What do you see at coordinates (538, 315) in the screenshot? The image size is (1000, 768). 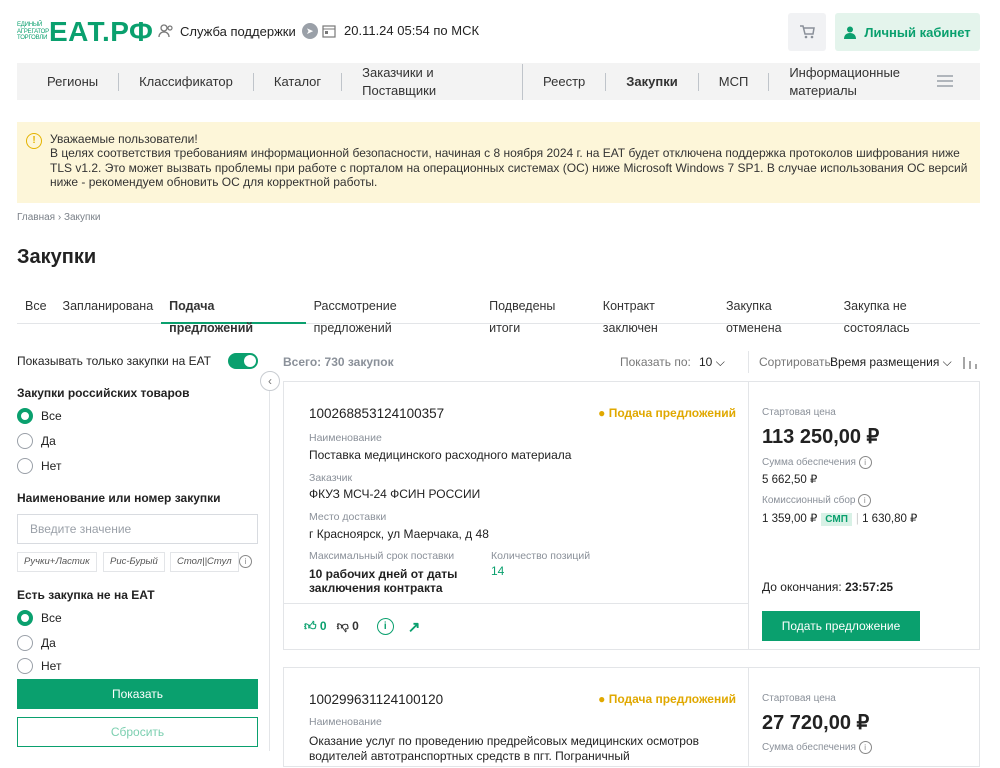 I see `tab-results: Подведены итоги` at bounding box center [538, 315].